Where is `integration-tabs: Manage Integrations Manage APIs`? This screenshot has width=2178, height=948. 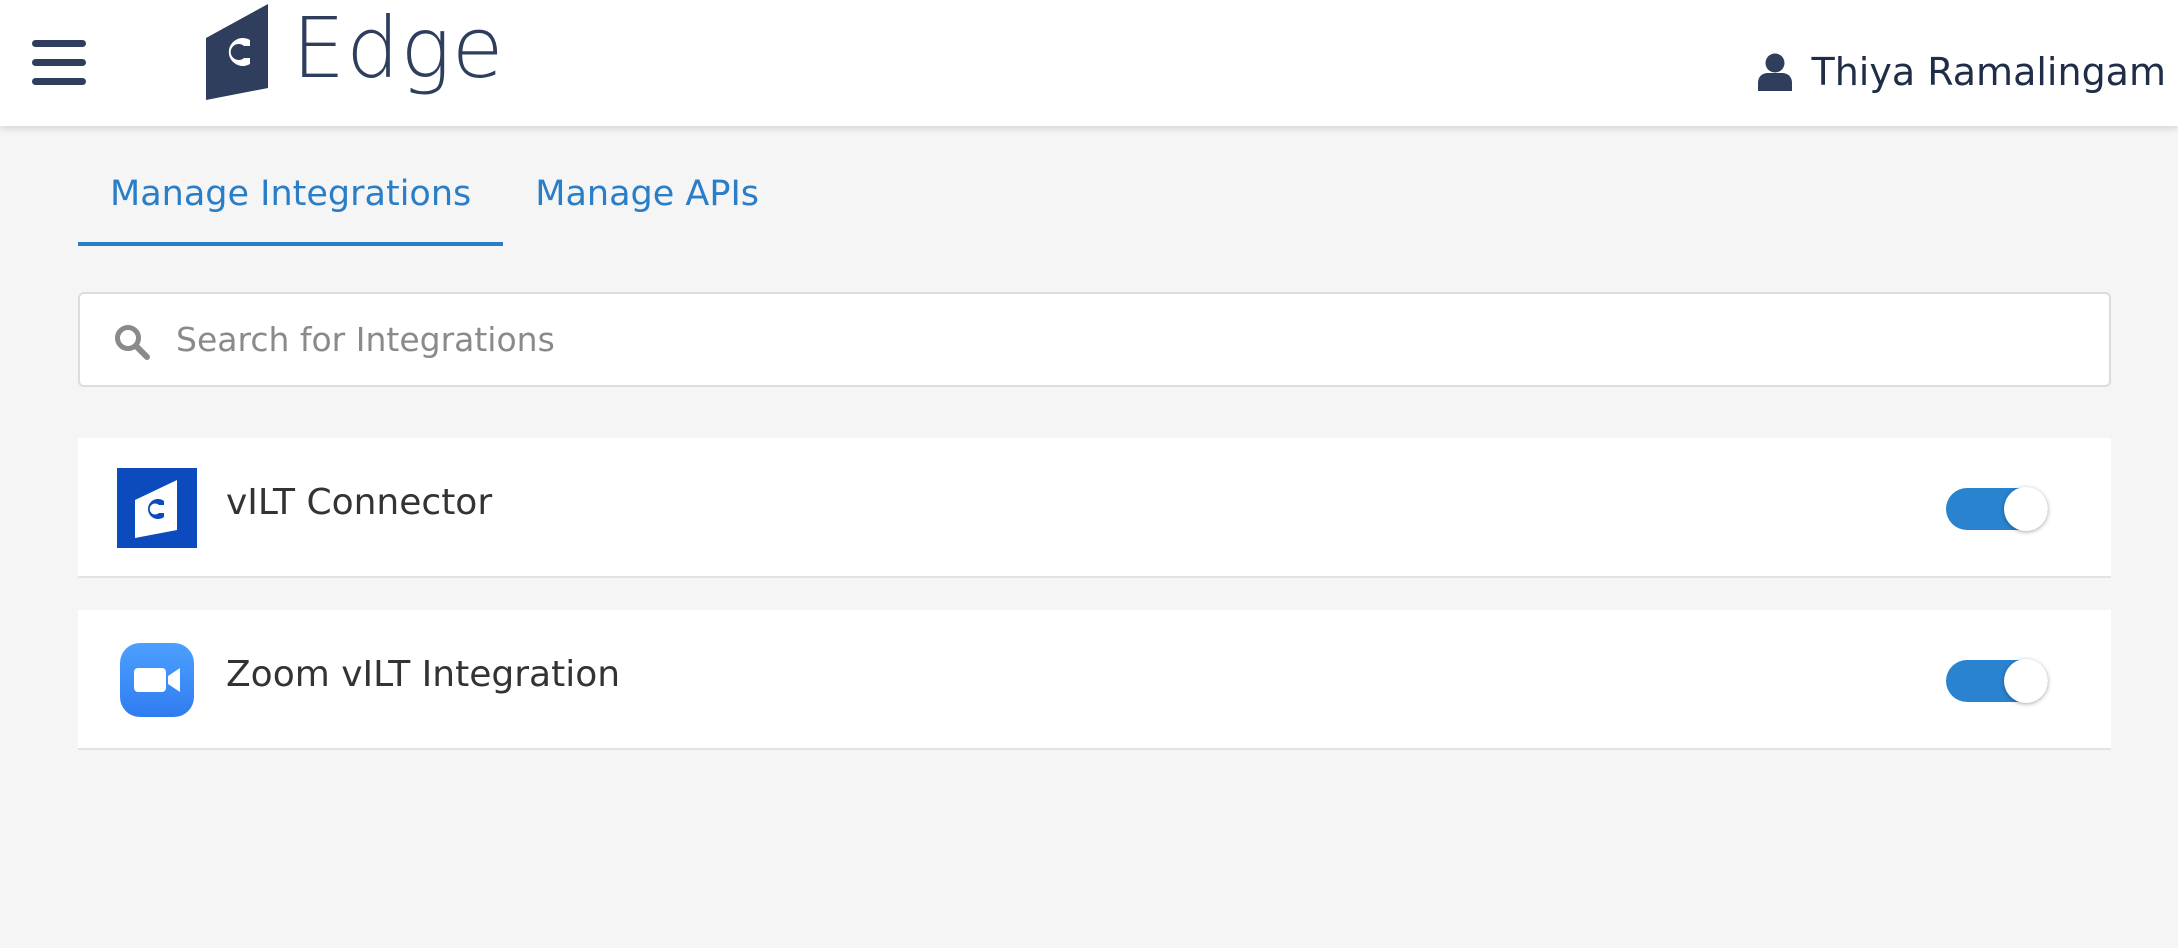 integration-tabs: Manage Integrations Manage APIs is located at coordinates (434, 201).